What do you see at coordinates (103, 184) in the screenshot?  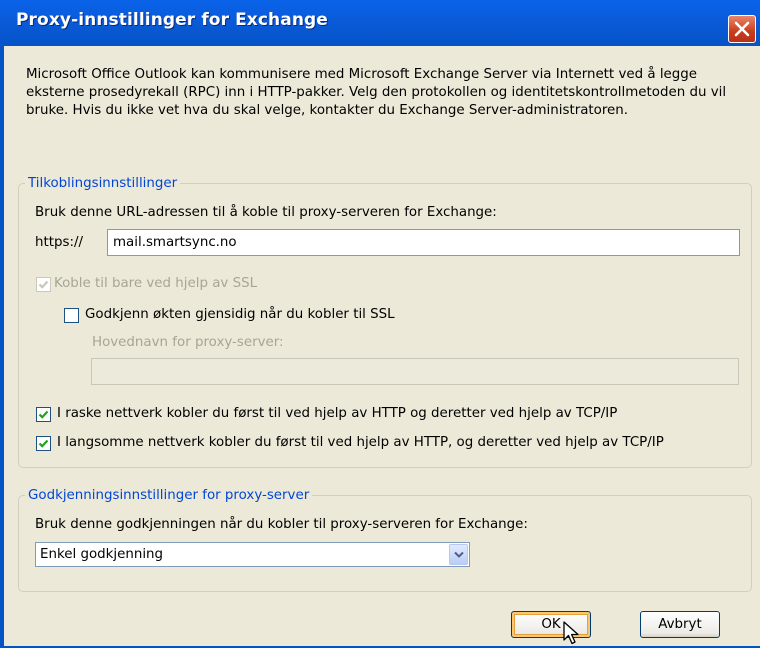 I see `connection-settings-legend: Tilkoblingsinnstillinger` at bounding box center [103, 184].